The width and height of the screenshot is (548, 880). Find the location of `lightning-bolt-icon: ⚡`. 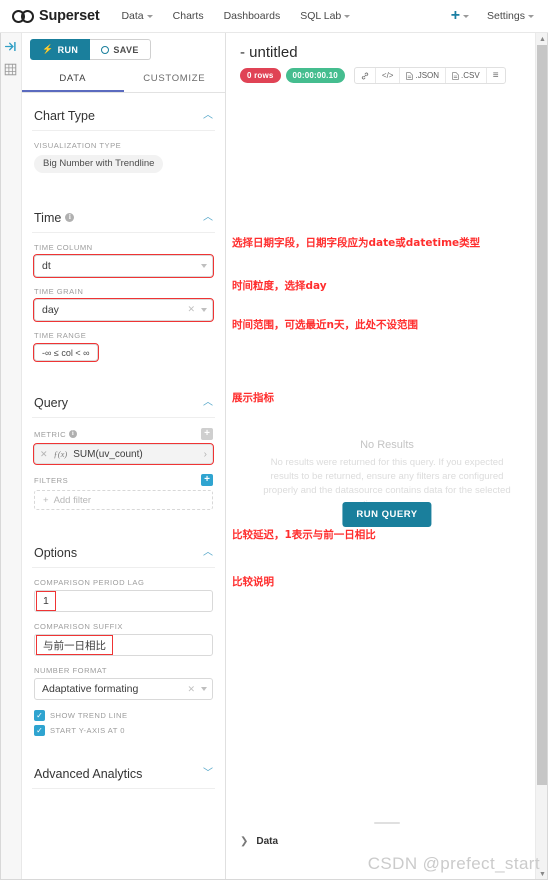

lightning-bolt-icon: ⚡ is located at coordinates (48, 49).